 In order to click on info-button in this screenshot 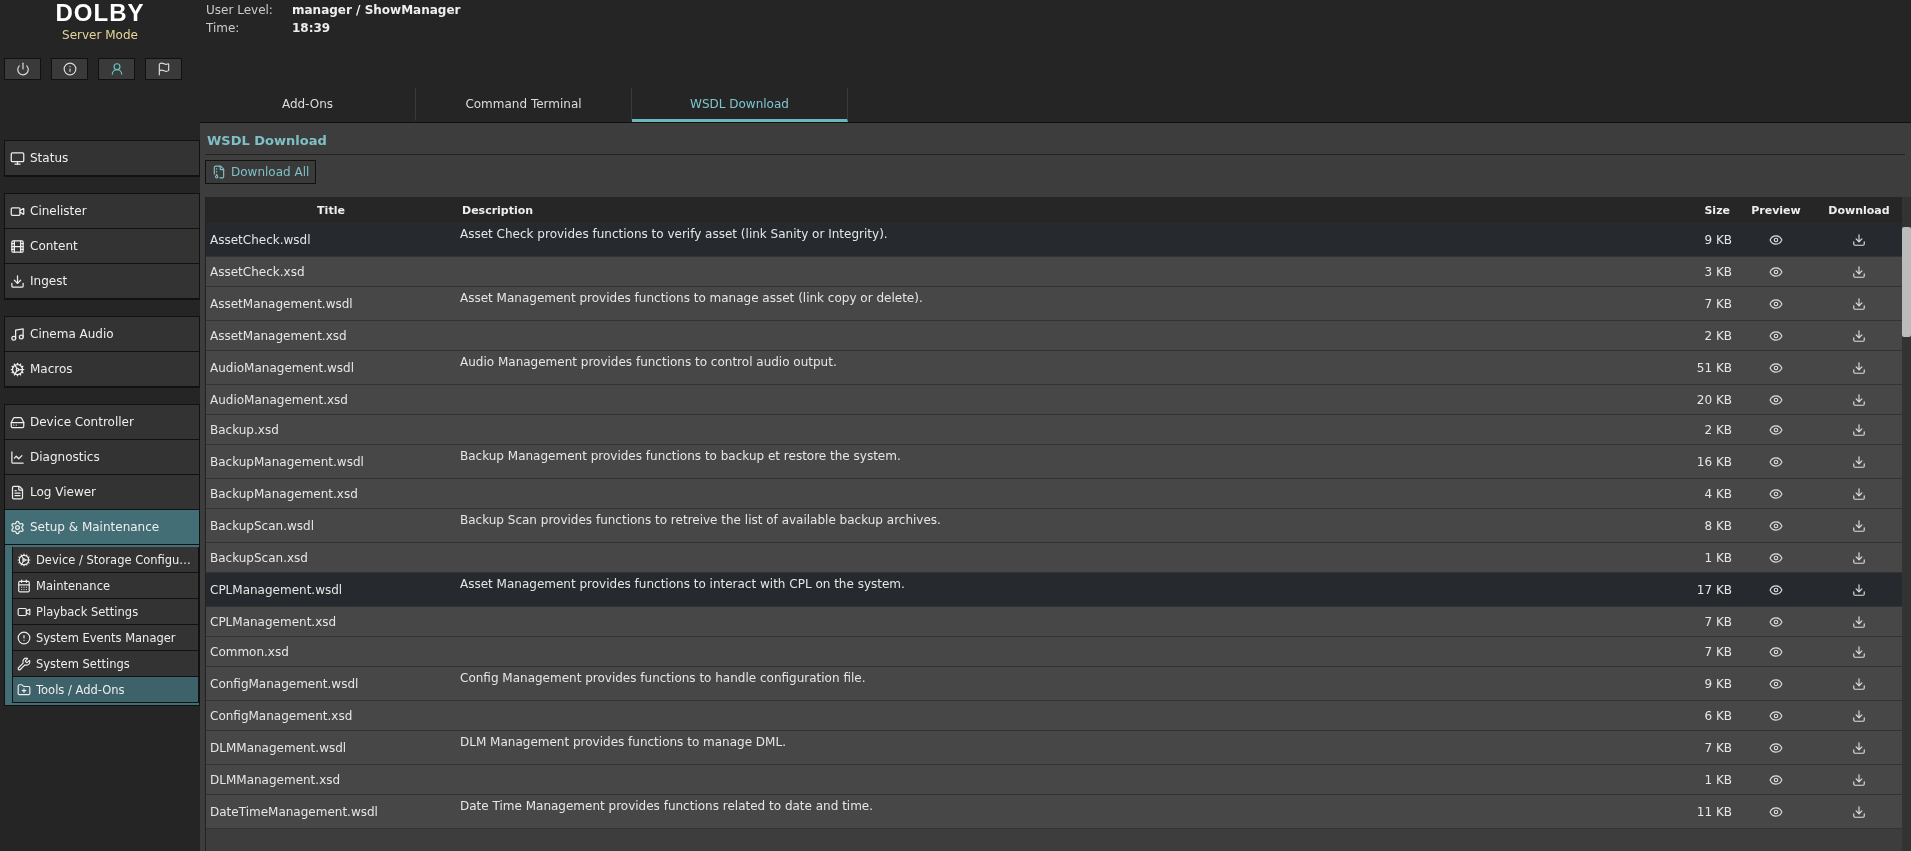, I will do `click(69, 69)`.